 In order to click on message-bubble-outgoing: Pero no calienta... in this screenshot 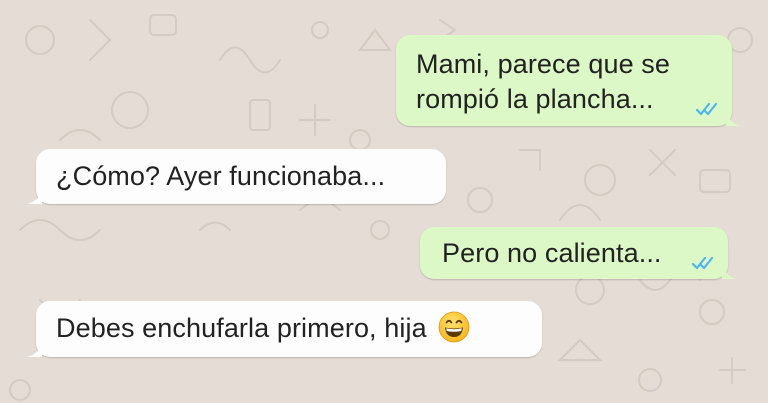, I will do `click(579, 253)`.